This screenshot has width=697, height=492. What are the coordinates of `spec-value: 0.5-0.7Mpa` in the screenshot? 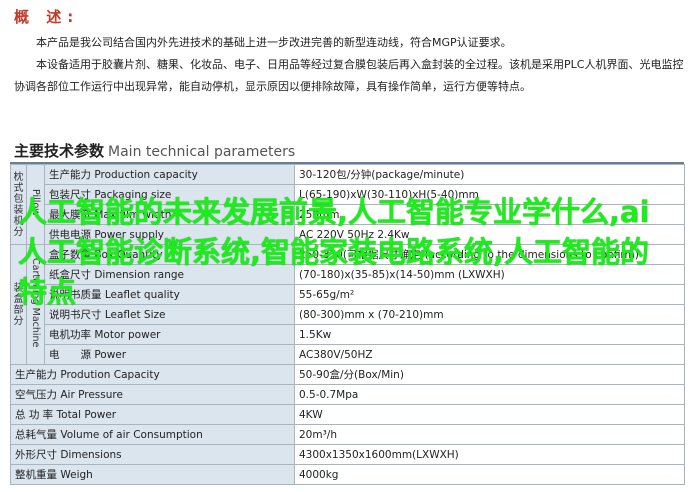 It's located at (489, 394).